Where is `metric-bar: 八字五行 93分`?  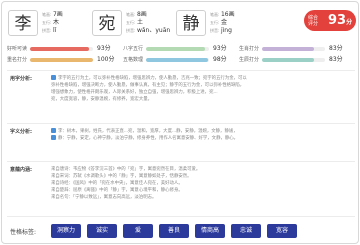 metric-bar: 八字五行 93分 is located at coordinates (179, 49).